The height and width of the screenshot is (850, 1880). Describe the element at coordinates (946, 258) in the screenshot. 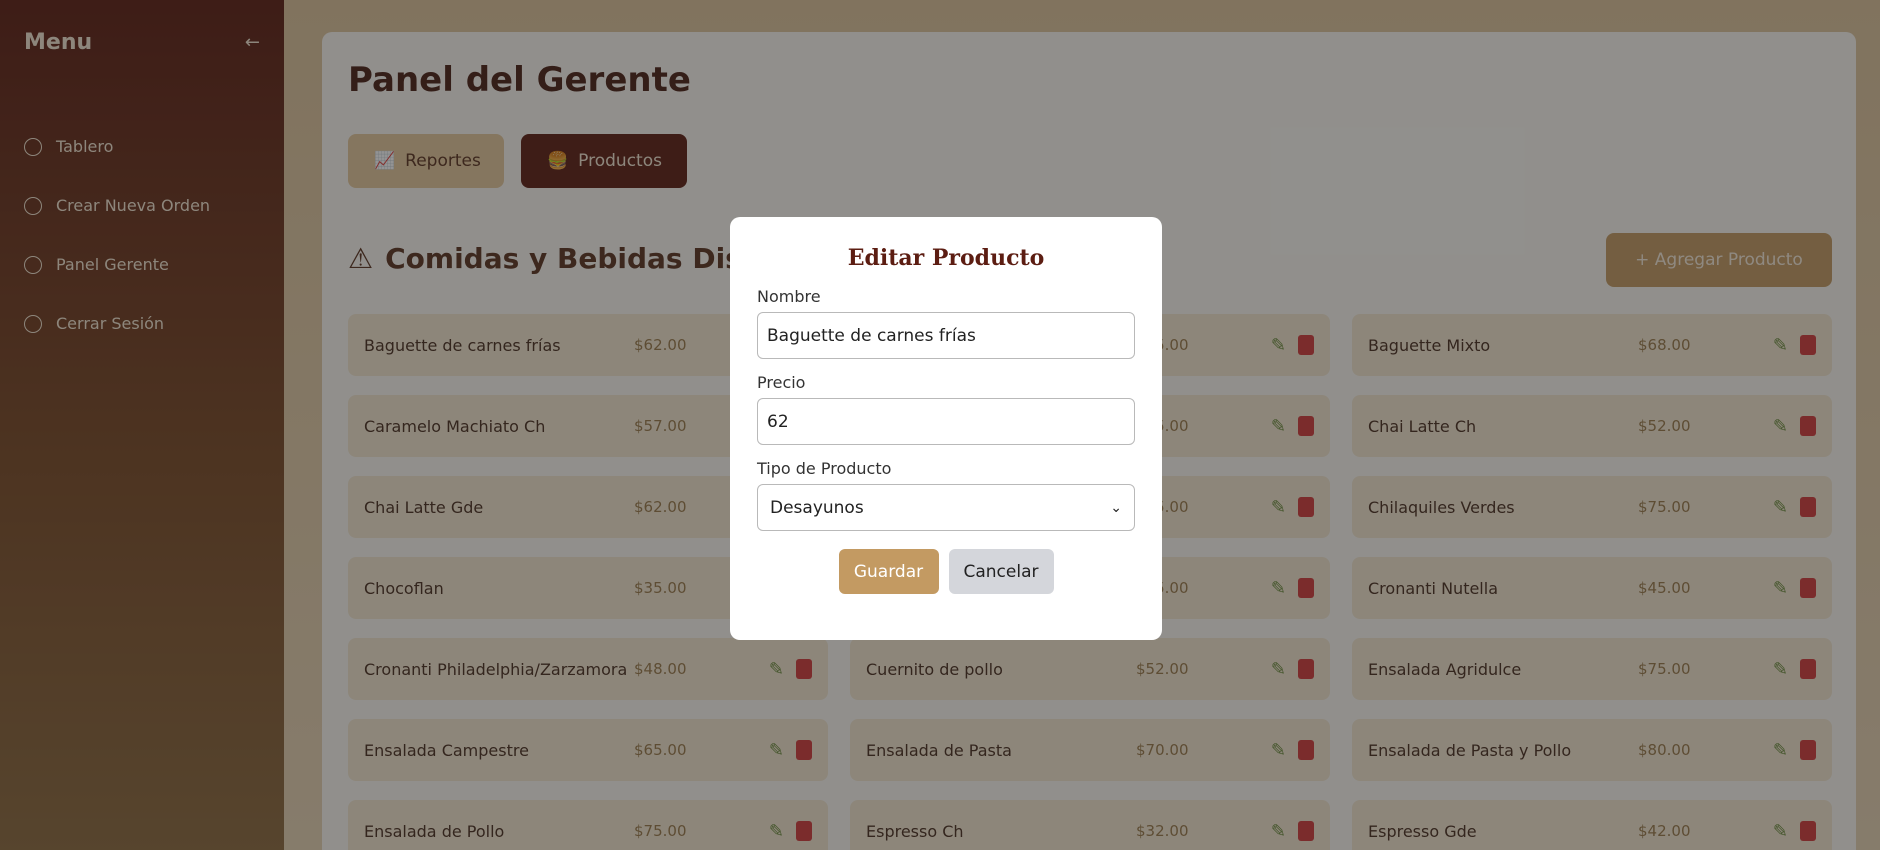

I see `modal-title: Editar Producto` at that location.